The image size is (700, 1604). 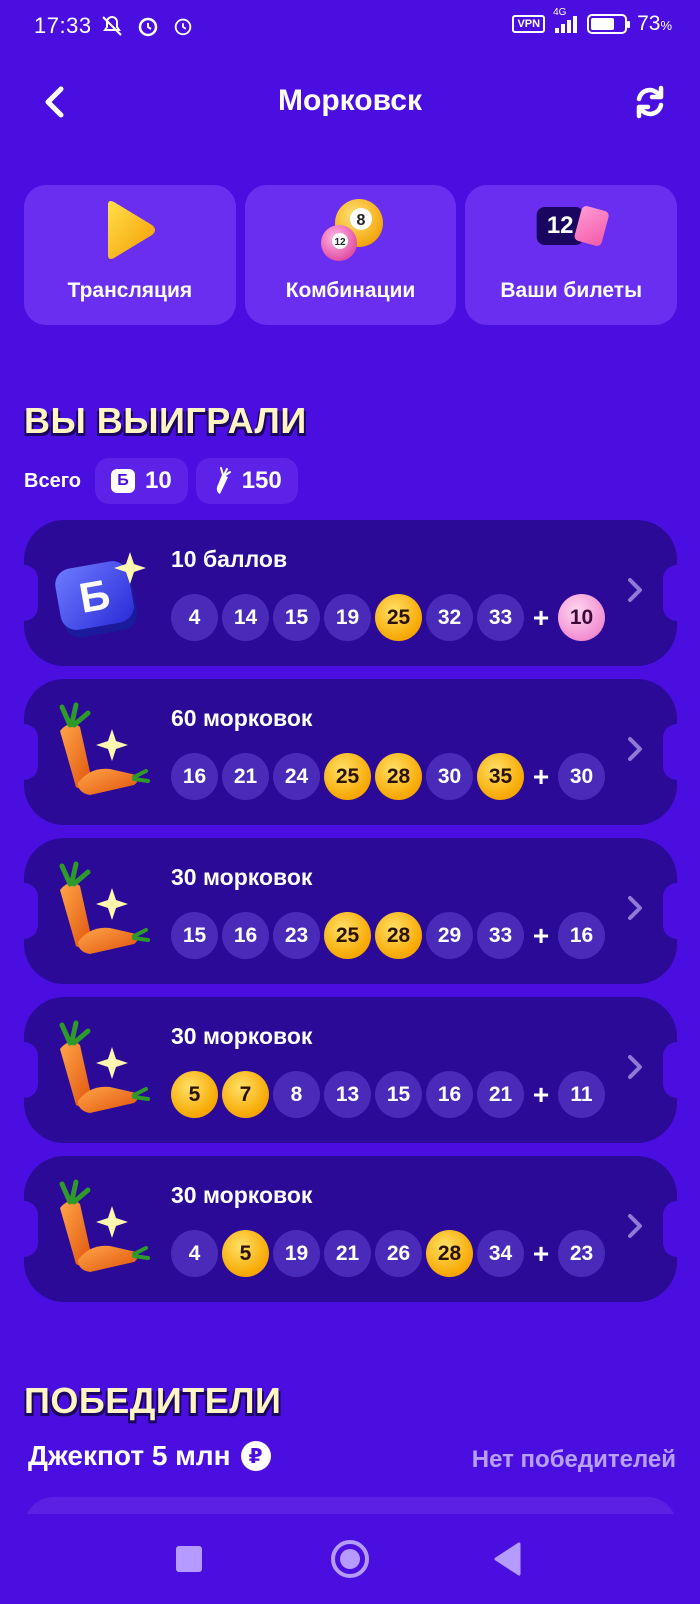 I want to click on tile-combinations: 8 12 Комбинации, so click(x=350, y=255).